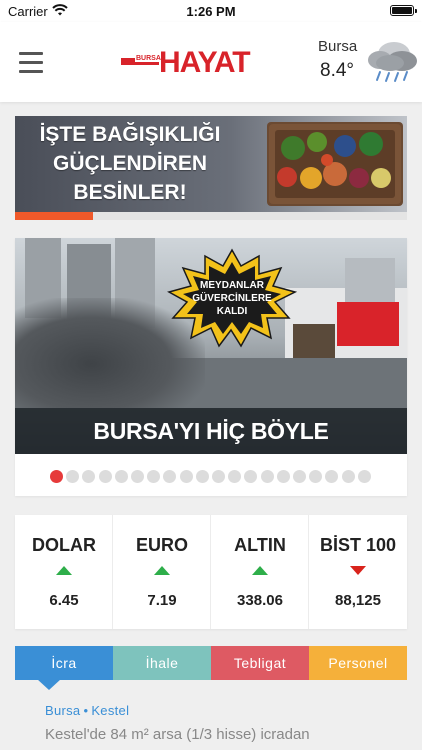 The width and height of the screenshot is (422, 750). I want to click on news-district: Kestel, so click(110, 710).